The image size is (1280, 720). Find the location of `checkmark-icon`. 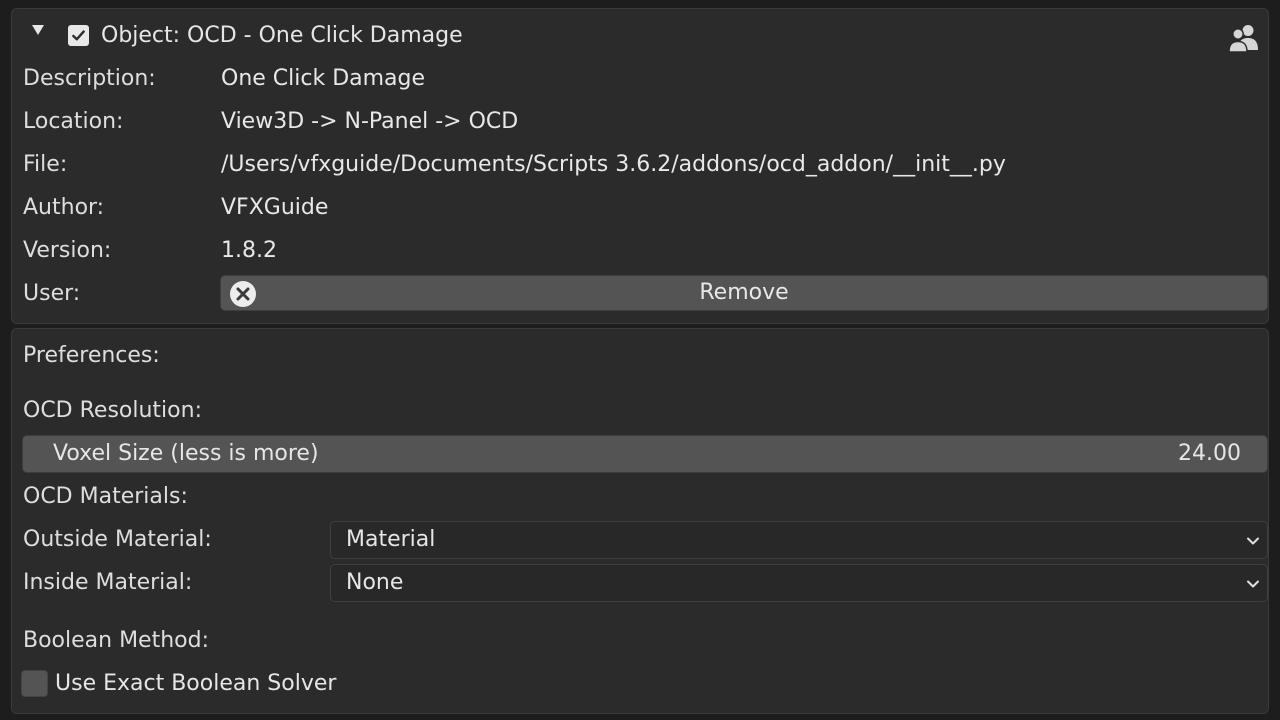

checkmark-icon is located at coordinates (78, 35).